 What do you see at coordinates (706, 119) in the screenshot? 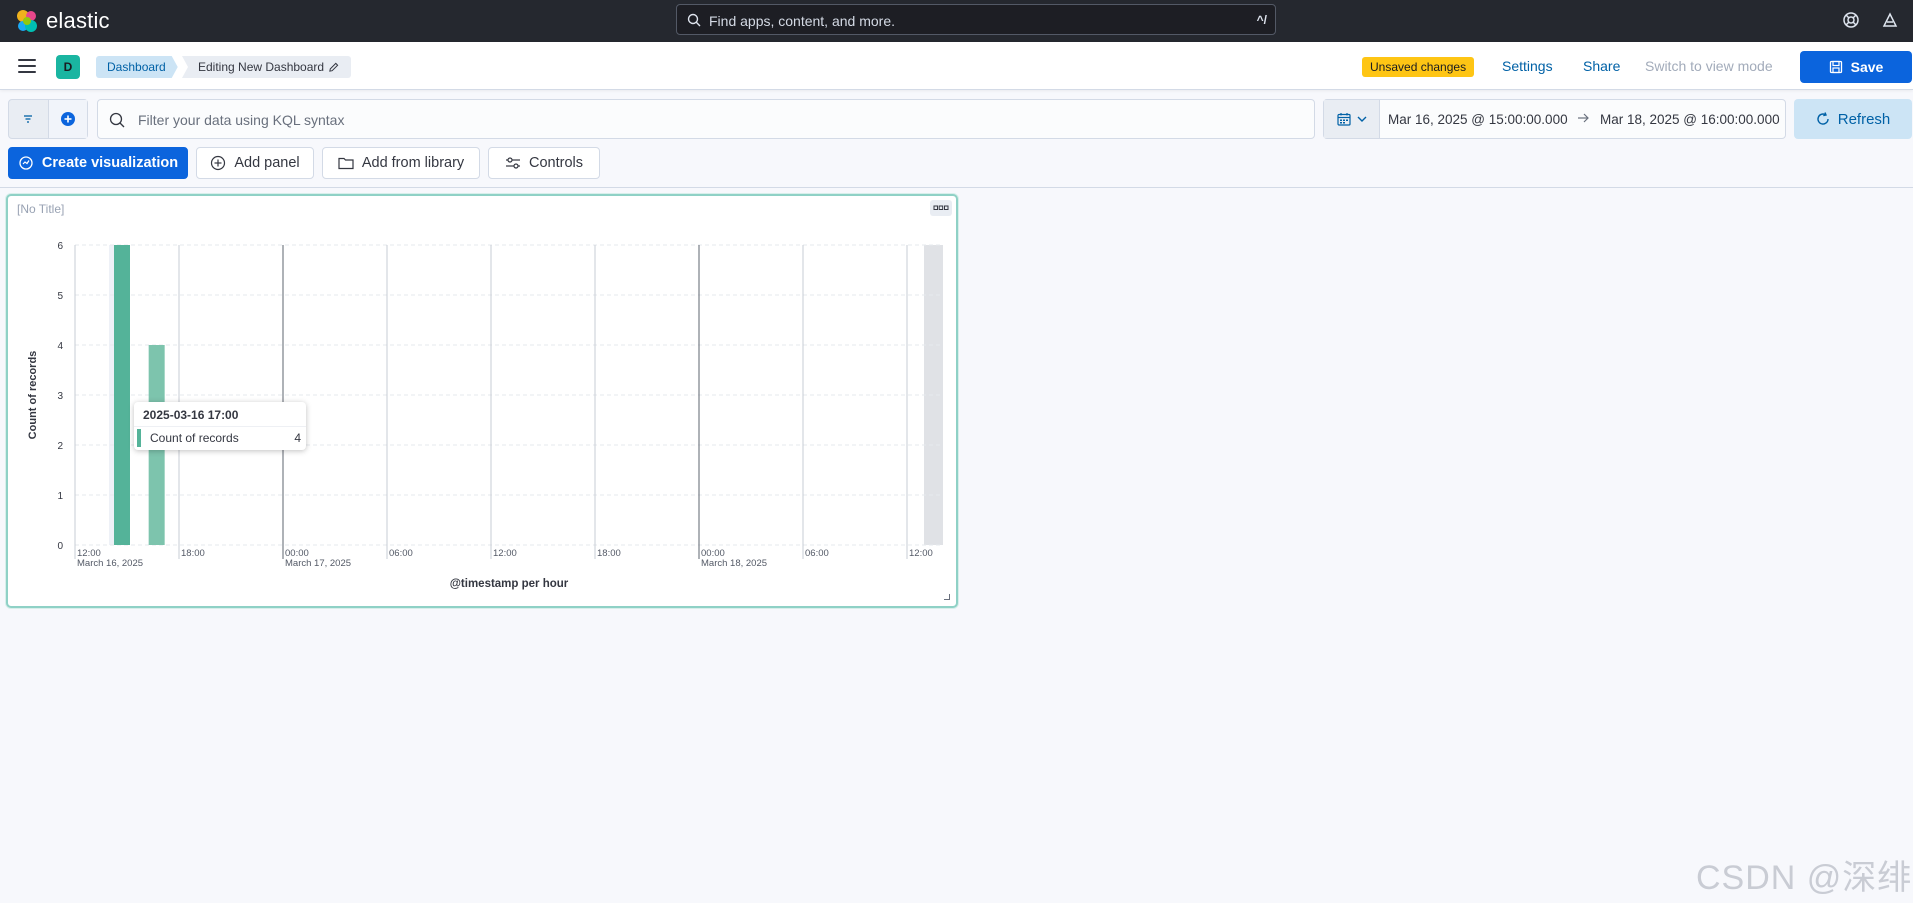
I see `kql-query-input: Filter your data using KQL syntax` at bounding box center [706, 119].